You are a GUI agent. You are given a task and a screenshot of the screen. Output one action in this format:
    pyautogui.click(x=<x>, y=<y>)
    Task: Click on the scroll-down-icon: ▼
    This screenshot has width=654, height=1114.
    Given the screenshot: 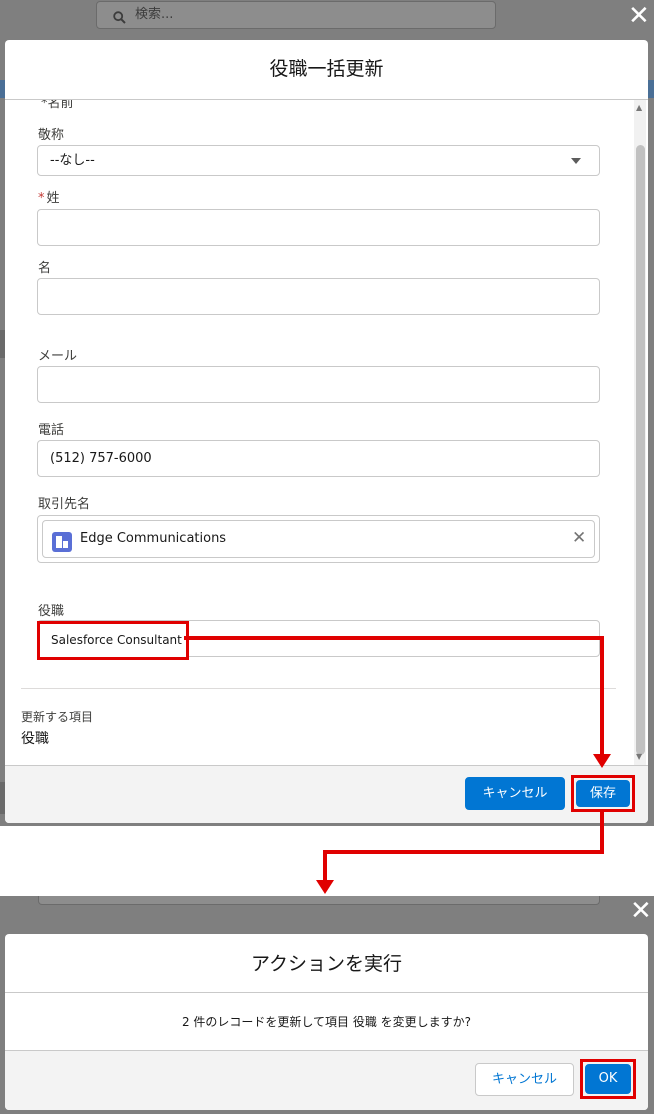 What is the action you would take?
    pyautogui.click(x=639, y=756)
    